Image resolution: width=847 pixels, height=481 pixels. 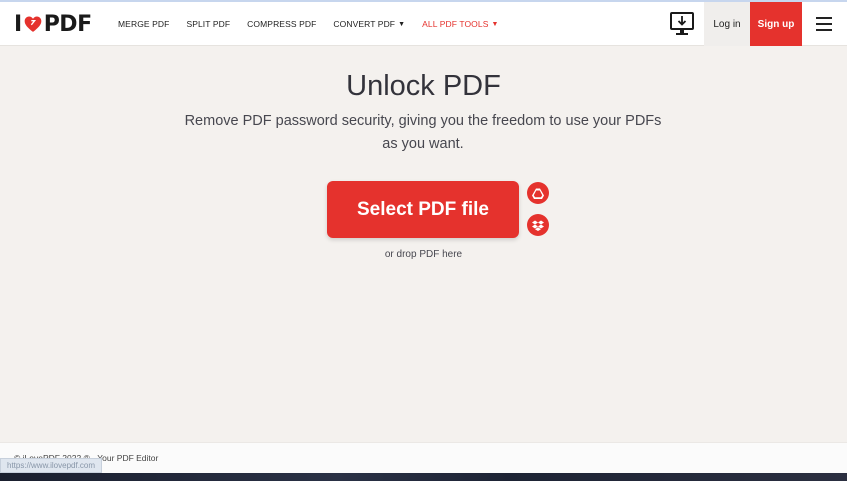 I want to click on drop-hint: or drop PDF here, so click(x=423, y=254).